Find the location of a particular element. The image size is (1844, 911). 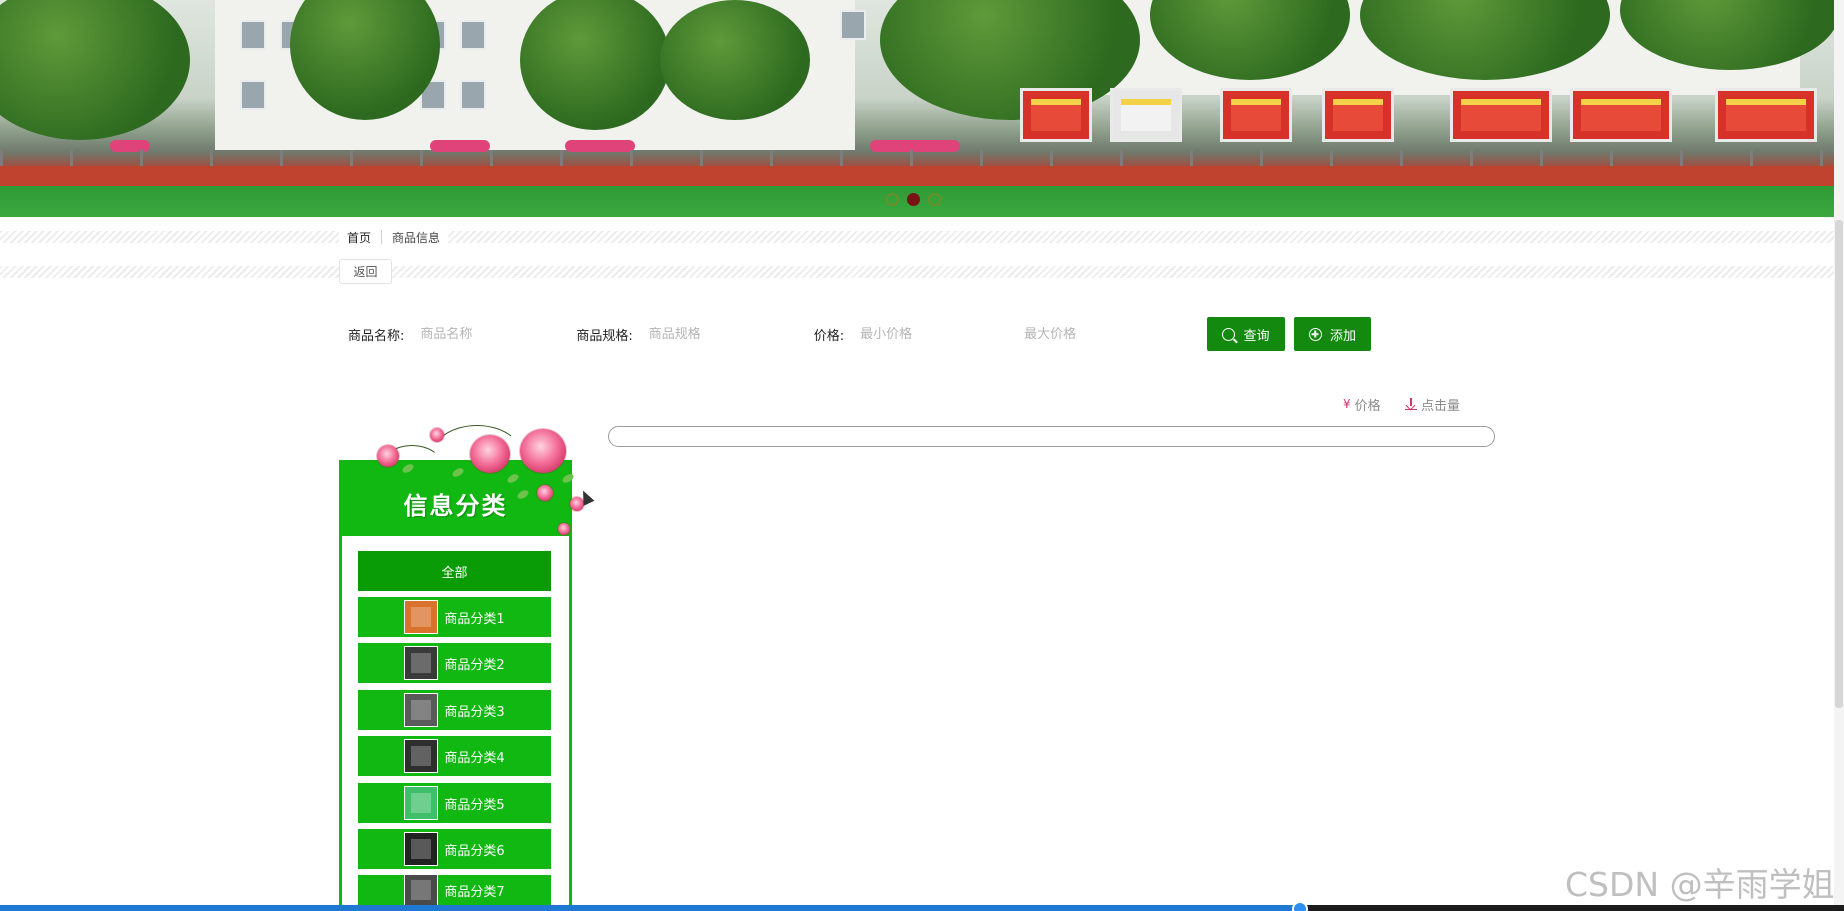

min-price-input is located at coordinates (942, 334).